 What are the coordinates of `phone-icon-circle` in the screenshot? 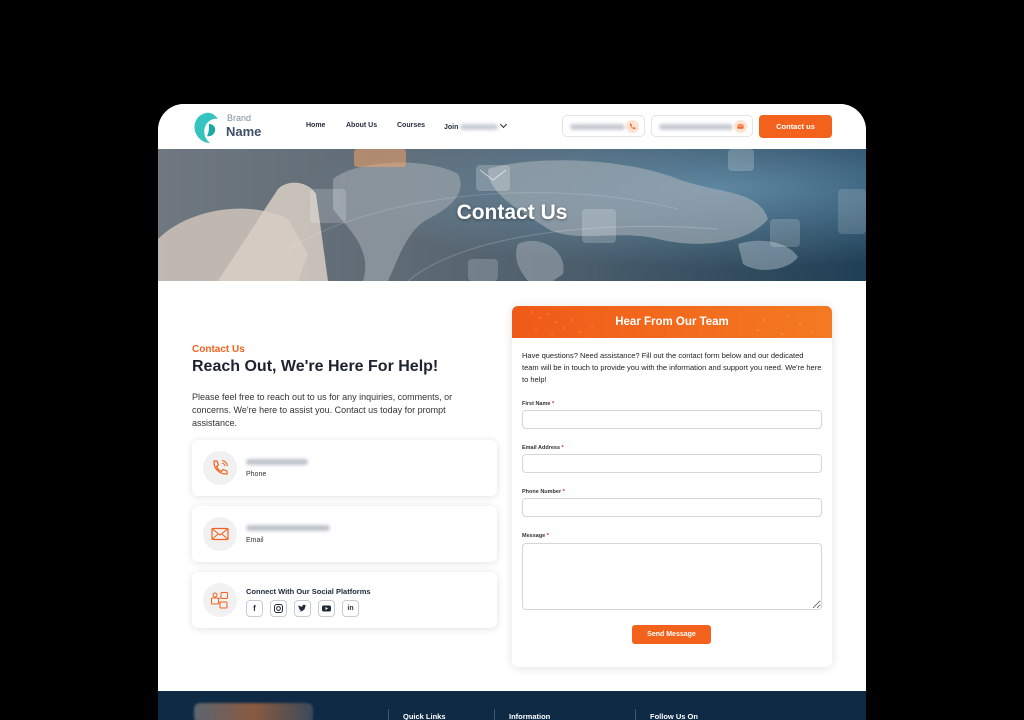 It's located at (220, 468).